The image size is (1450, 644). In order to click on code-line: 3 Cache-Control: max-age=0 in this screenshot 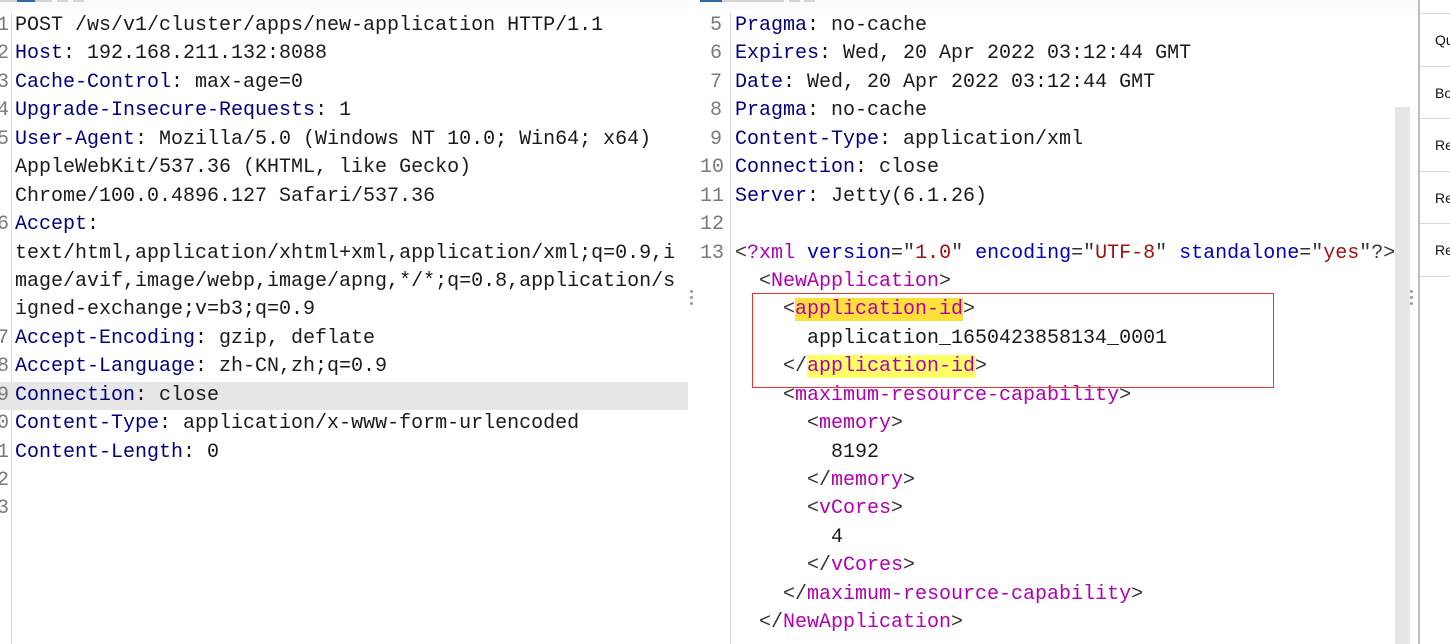, I will do `click(344, 83)`.